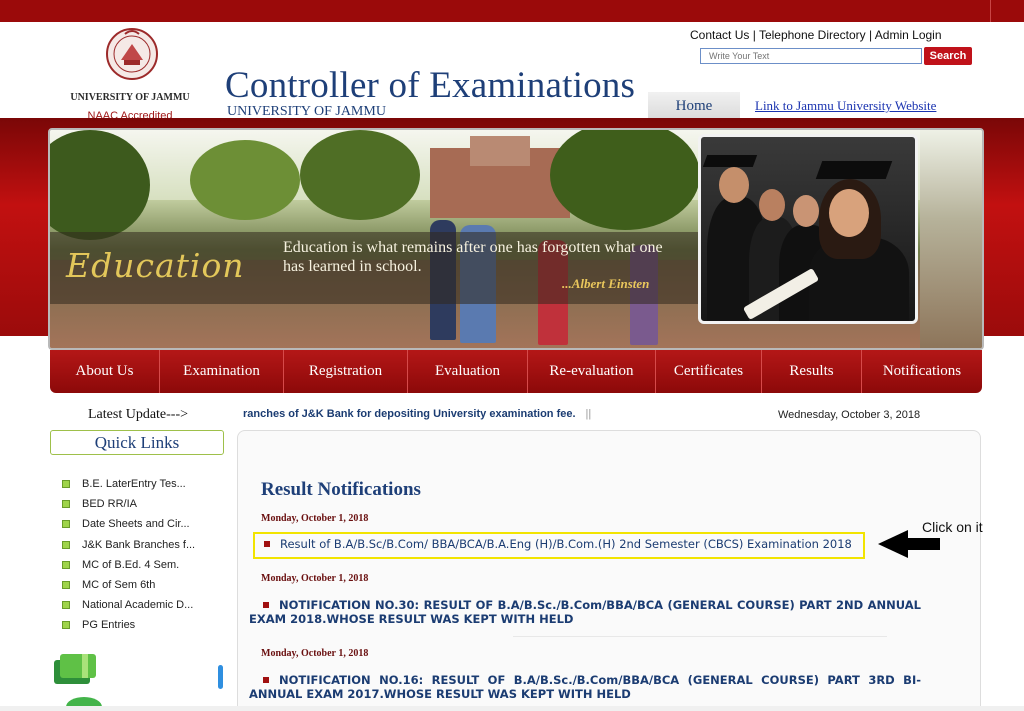 The width and height of the screenshot is (1024, 711). What do you see at coordinates (606, 283) in the screenshot?
I see `quote-author: ...Albert Einsten` at bounding box center [606, 283].